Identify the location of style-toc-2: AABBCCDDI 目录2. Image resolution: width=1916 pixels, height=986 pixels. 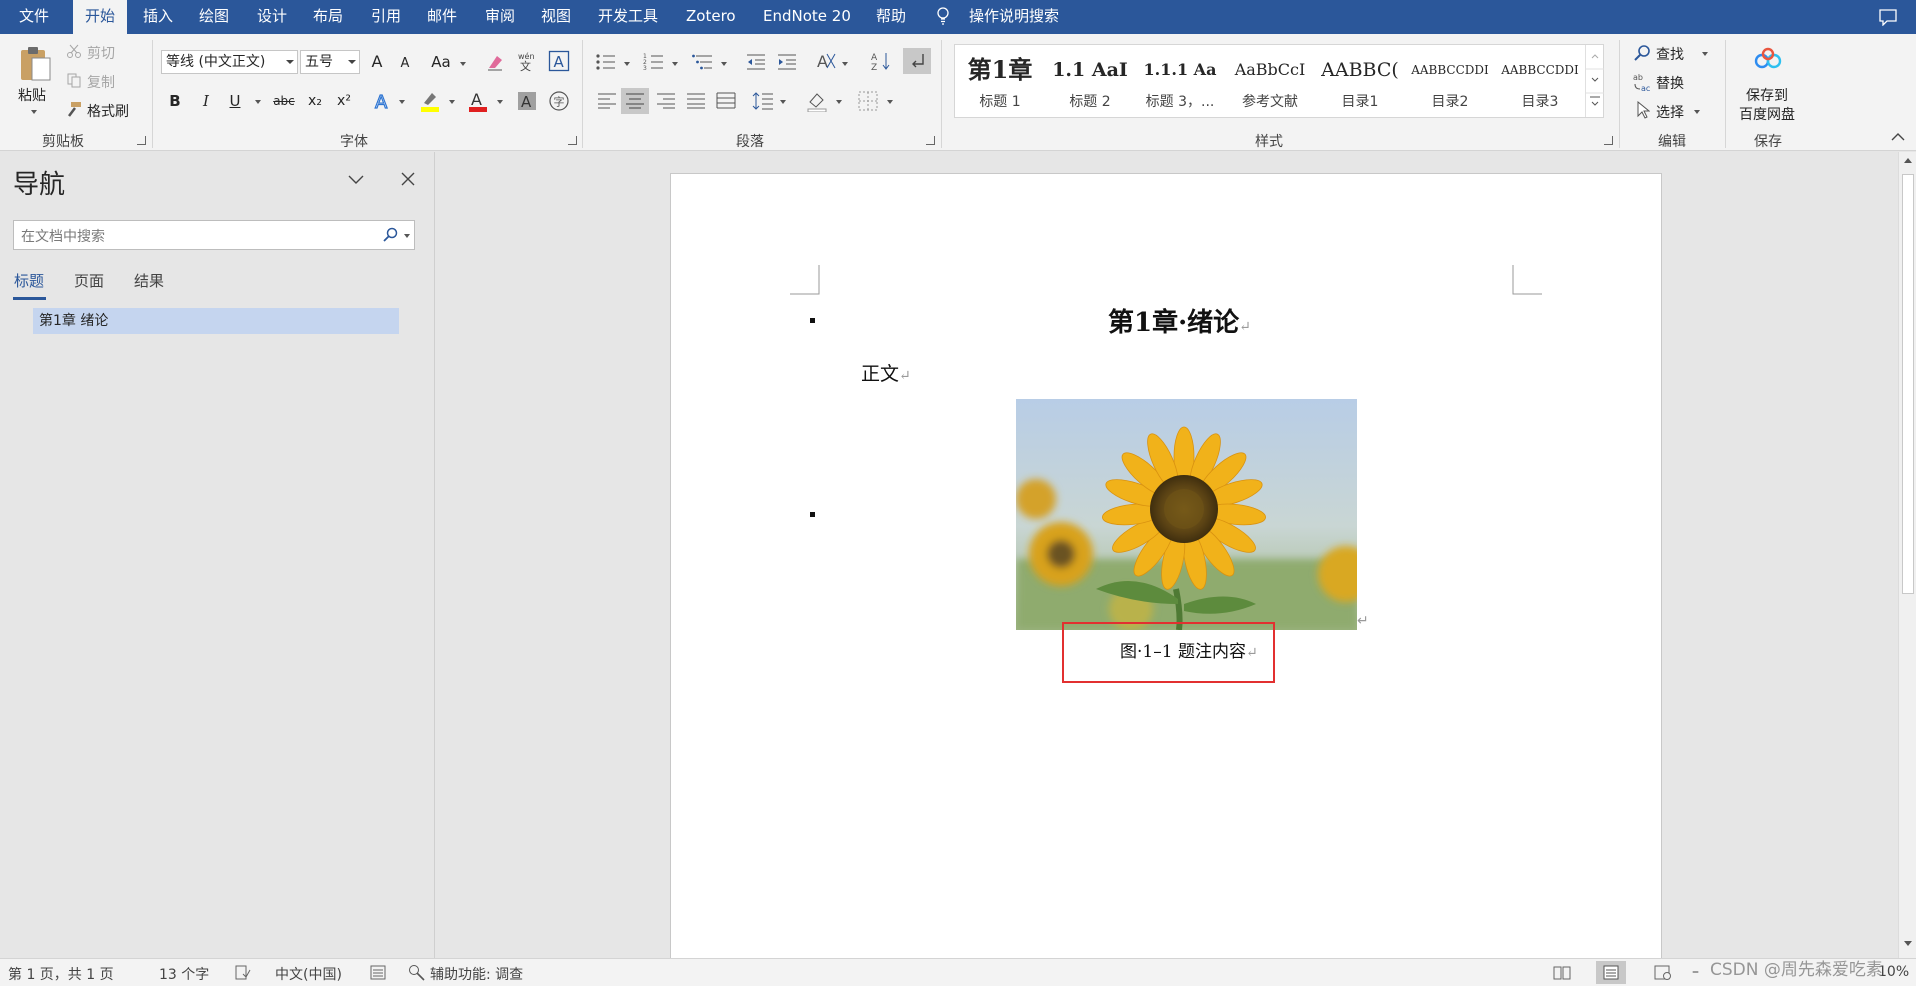
(1450, 81).